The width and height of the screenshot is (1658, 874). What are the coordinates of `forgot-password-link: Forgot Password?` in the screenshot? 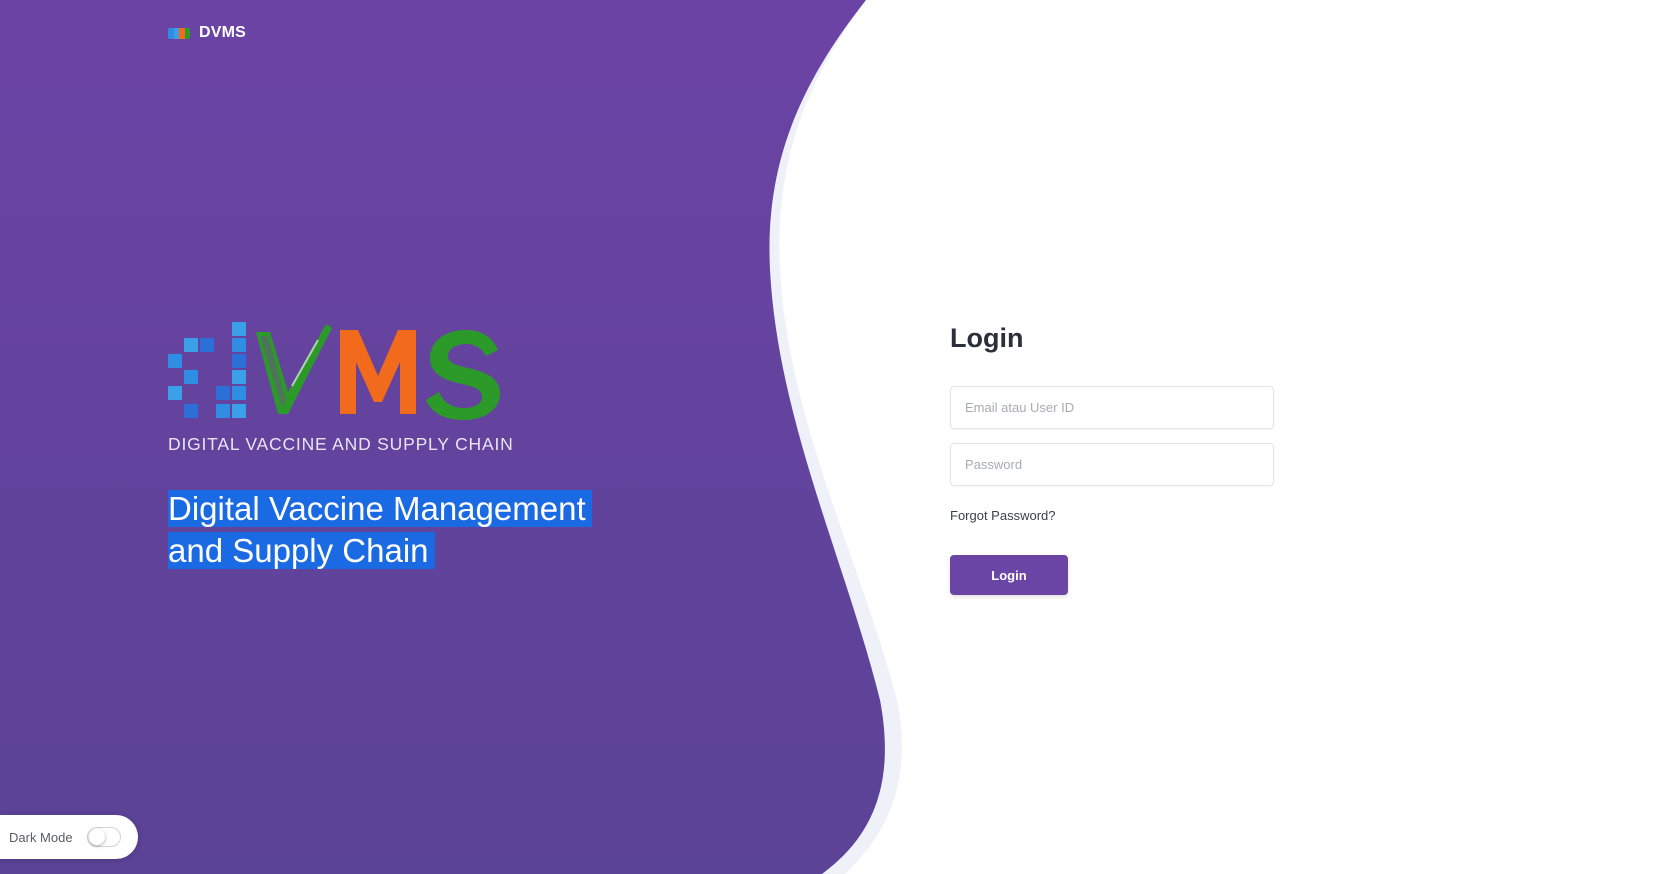 It's located at (1003, 515).